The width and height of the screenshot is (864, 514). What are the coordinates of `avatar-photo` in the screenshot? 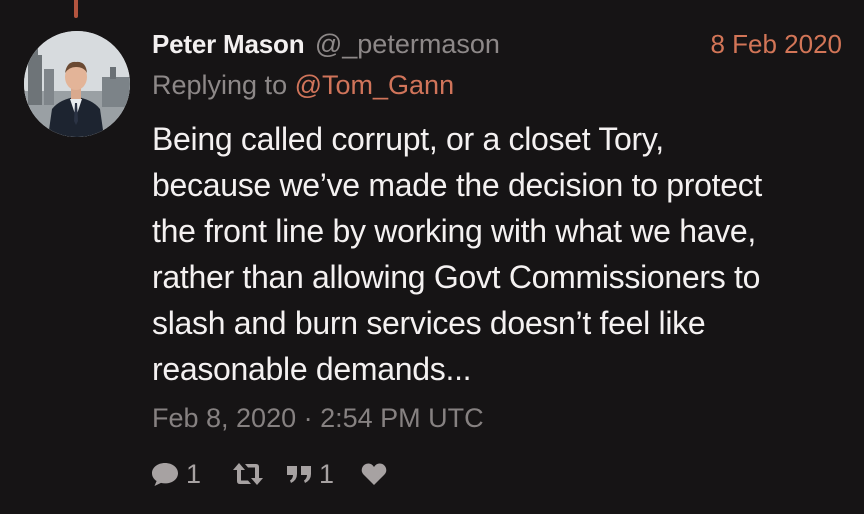 It's located at (77, 84).